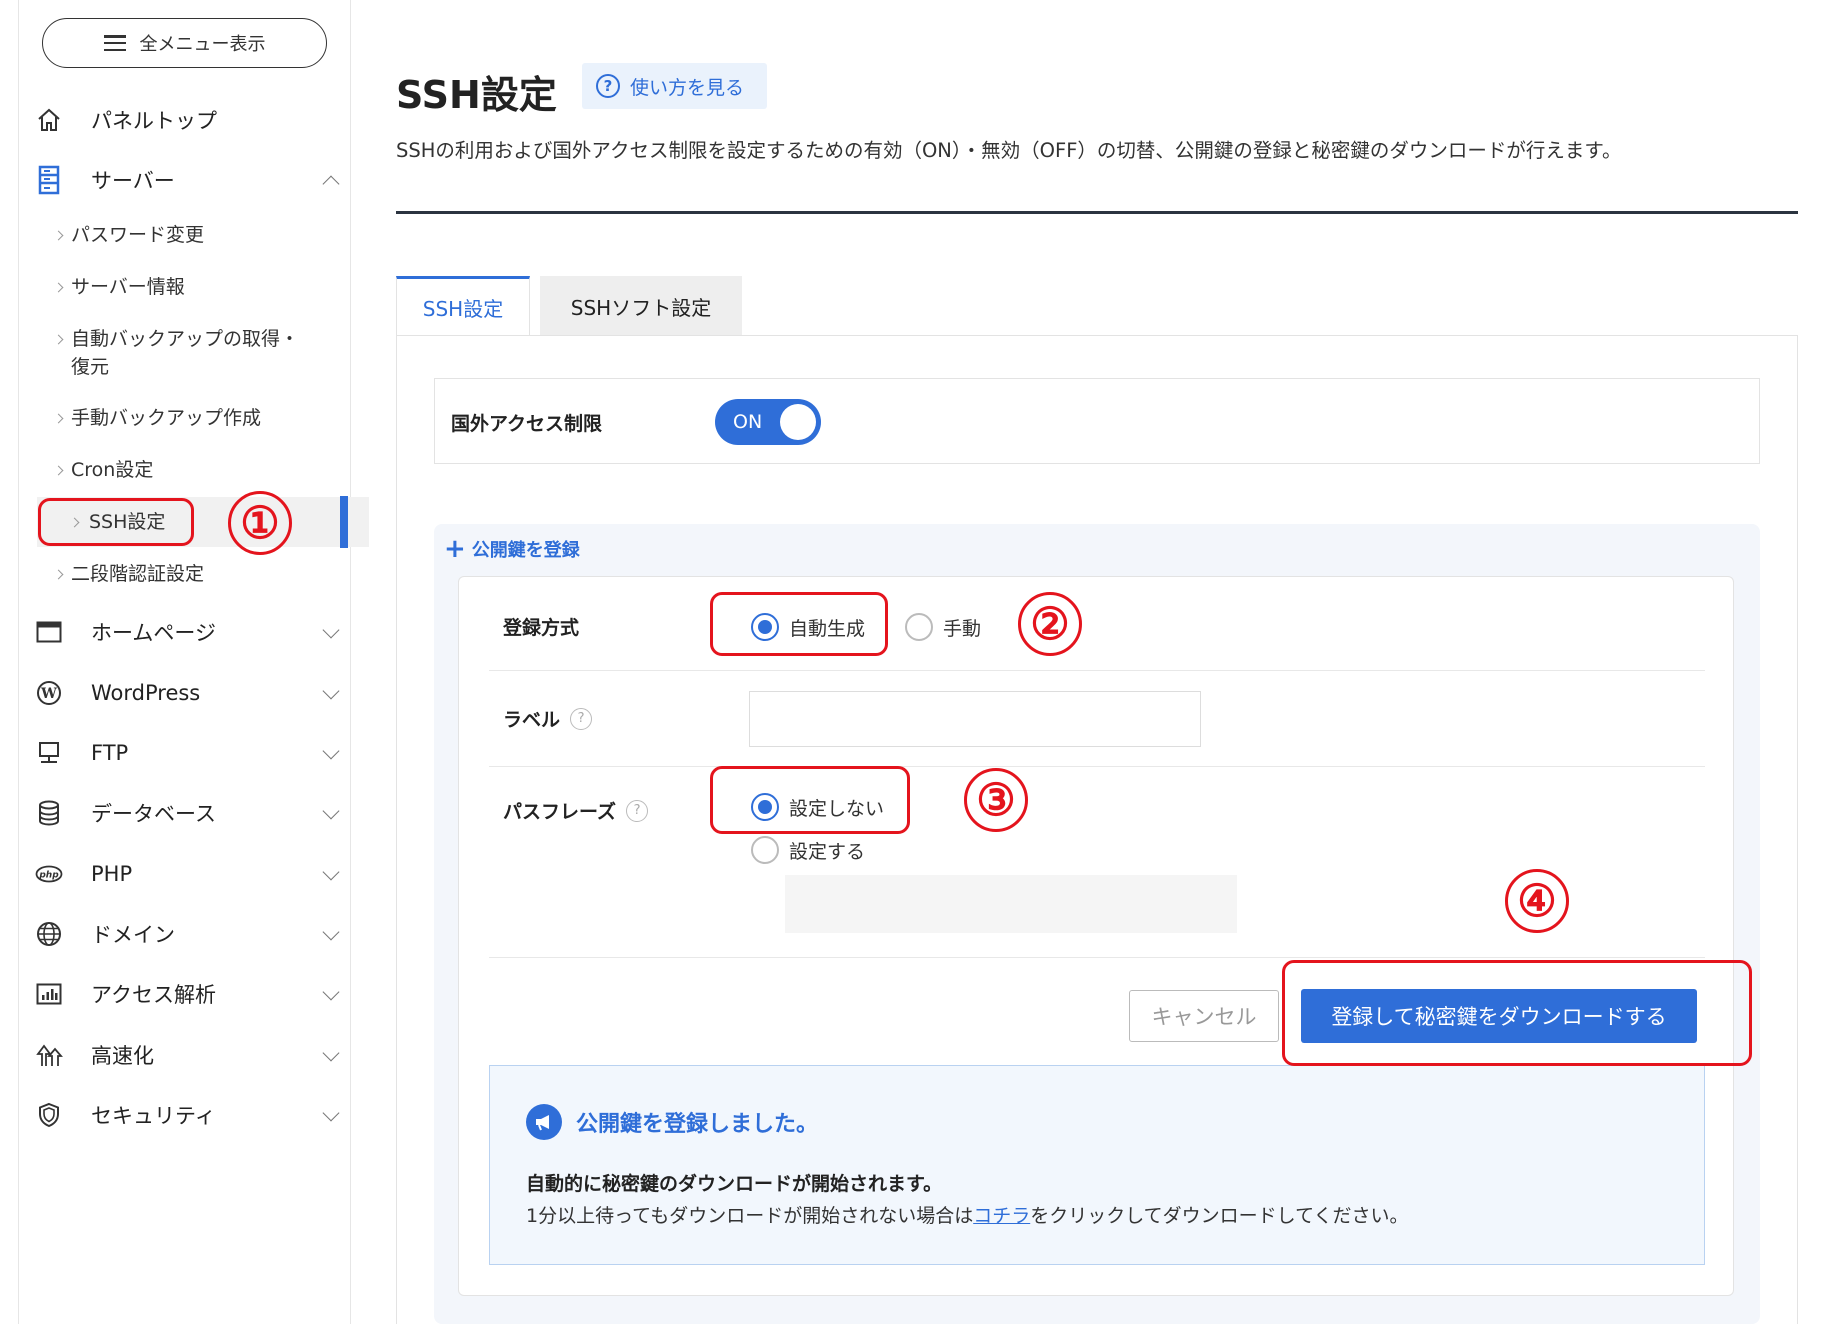  I want to click on nav-ftp: FTP, so click(193, 753).